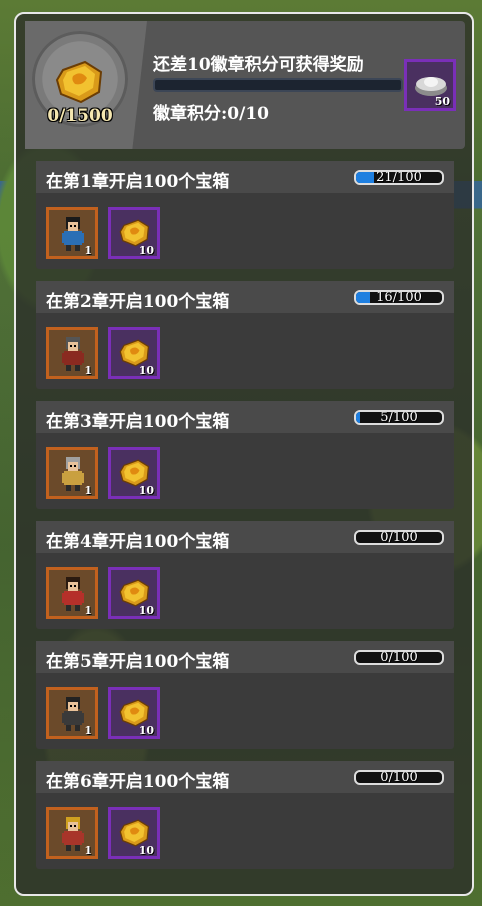  I want to click on task-header: 在第1章开启100个宝箱 21/100, so click(245, 177).